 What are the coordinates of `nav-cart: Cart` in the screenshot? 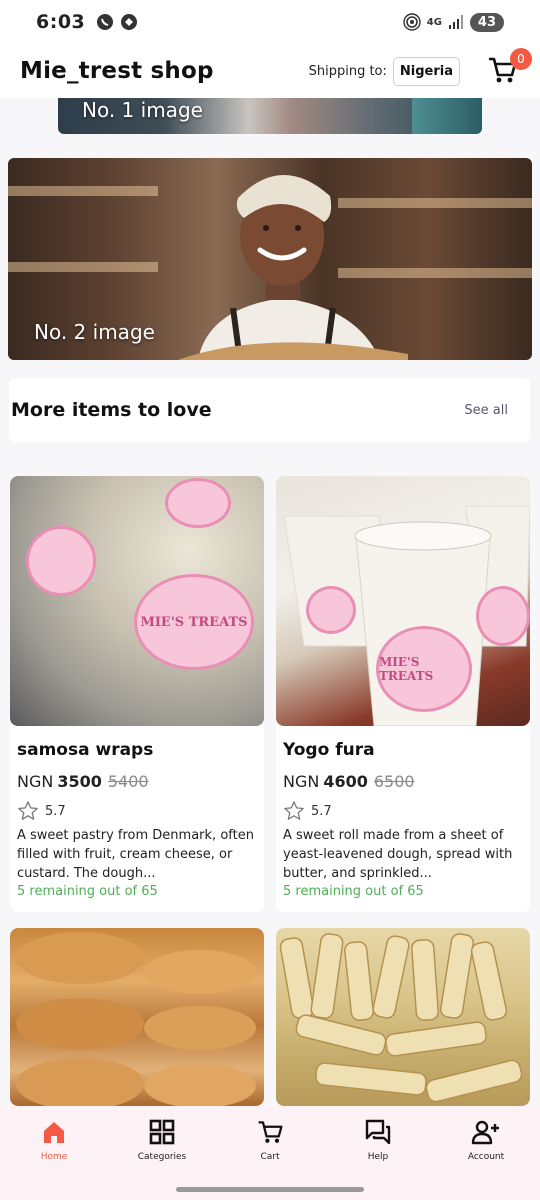 It's located at (270, 1140).